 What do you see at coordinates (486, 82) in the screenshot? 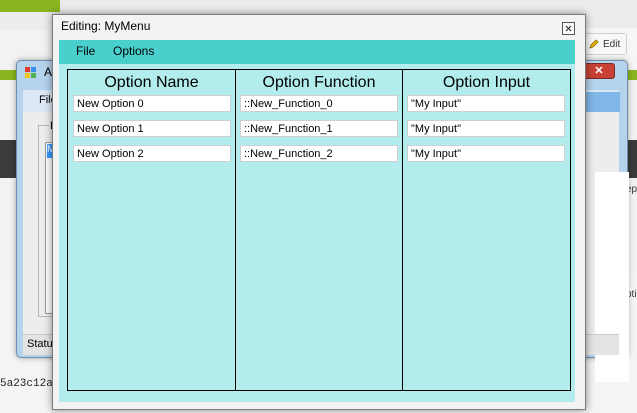
I see `column-header-option-input: Option Input` at bounding box center [486, 82].